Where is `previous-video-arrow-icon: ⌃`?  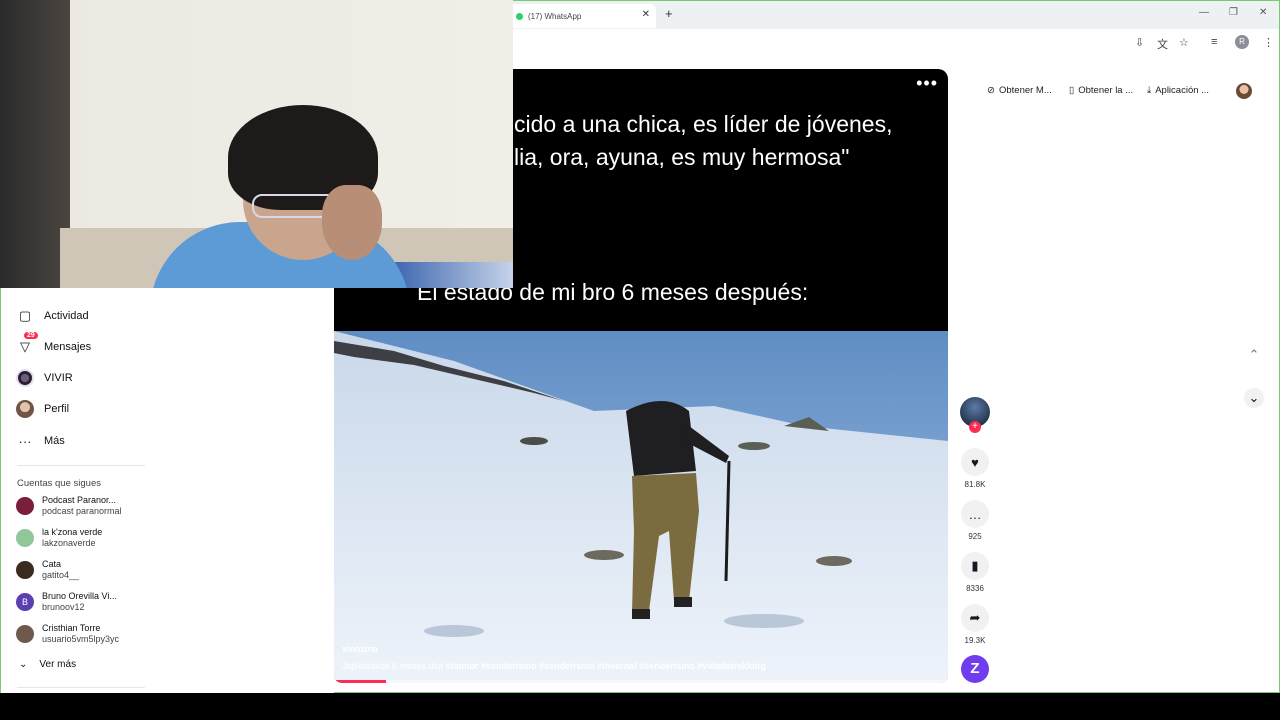
previous-video-arrow-icon: ⌃ is located at coordinates (1254, 355).